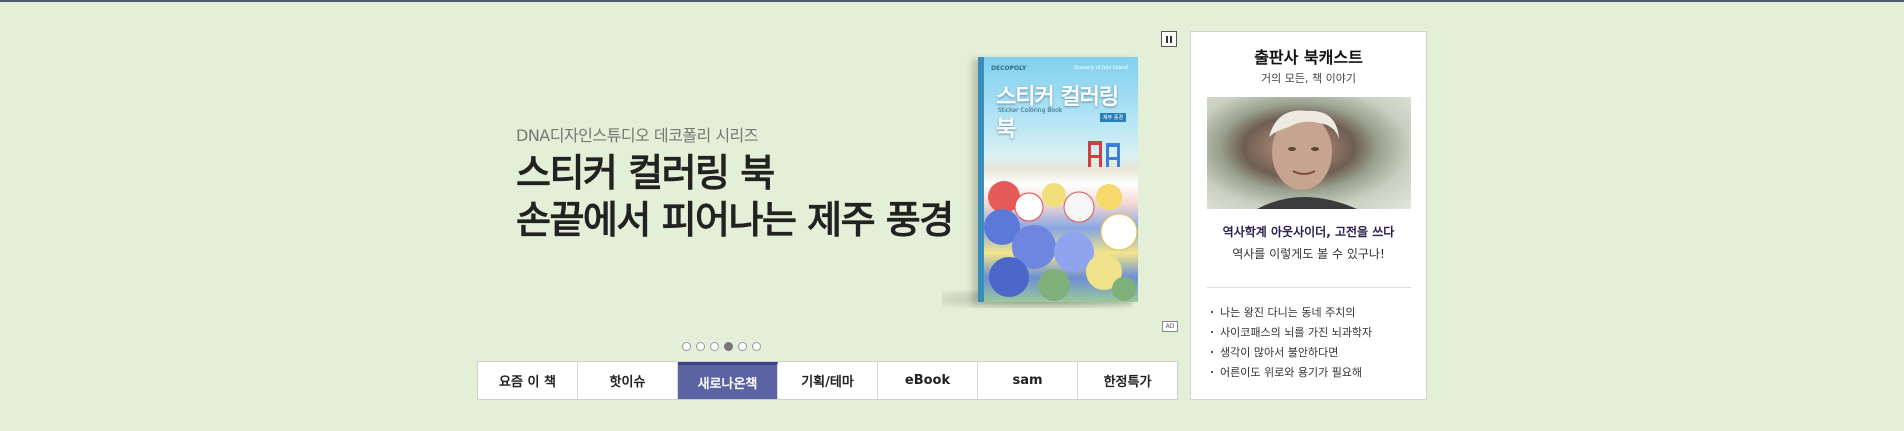 This screenshot has width=1904, height=431. What do you see at coordinates (1061, 241) in the screenshot?
I see `flowers-illustration` at bounding box center [1061, 241].